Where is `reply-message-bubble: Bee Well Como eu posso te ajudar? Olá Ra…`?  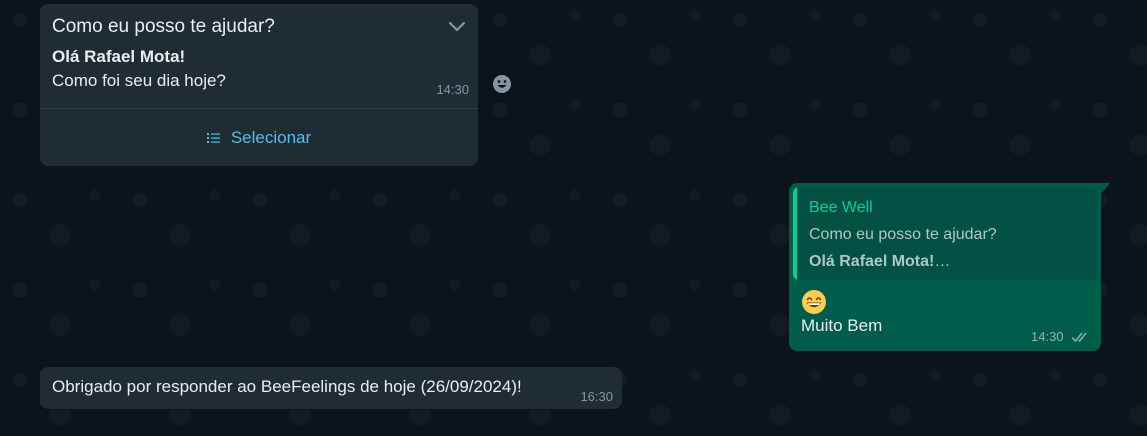
reply-message-bubble: Bee Well Como eu posso te ajudar? Olá Ra… is located at coordinates (945, 267).